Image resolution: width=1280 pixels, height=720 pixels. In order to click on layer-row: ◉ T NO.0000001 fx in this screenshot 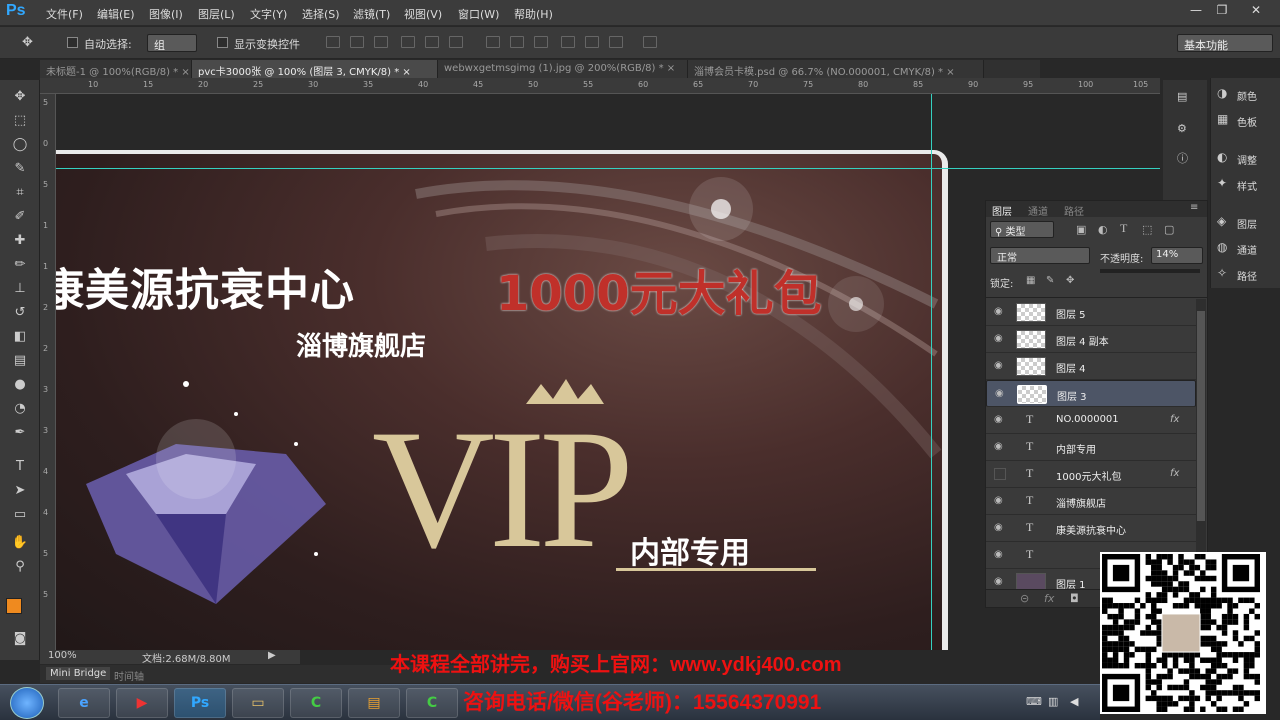, I will do `click(1091, 420)`.